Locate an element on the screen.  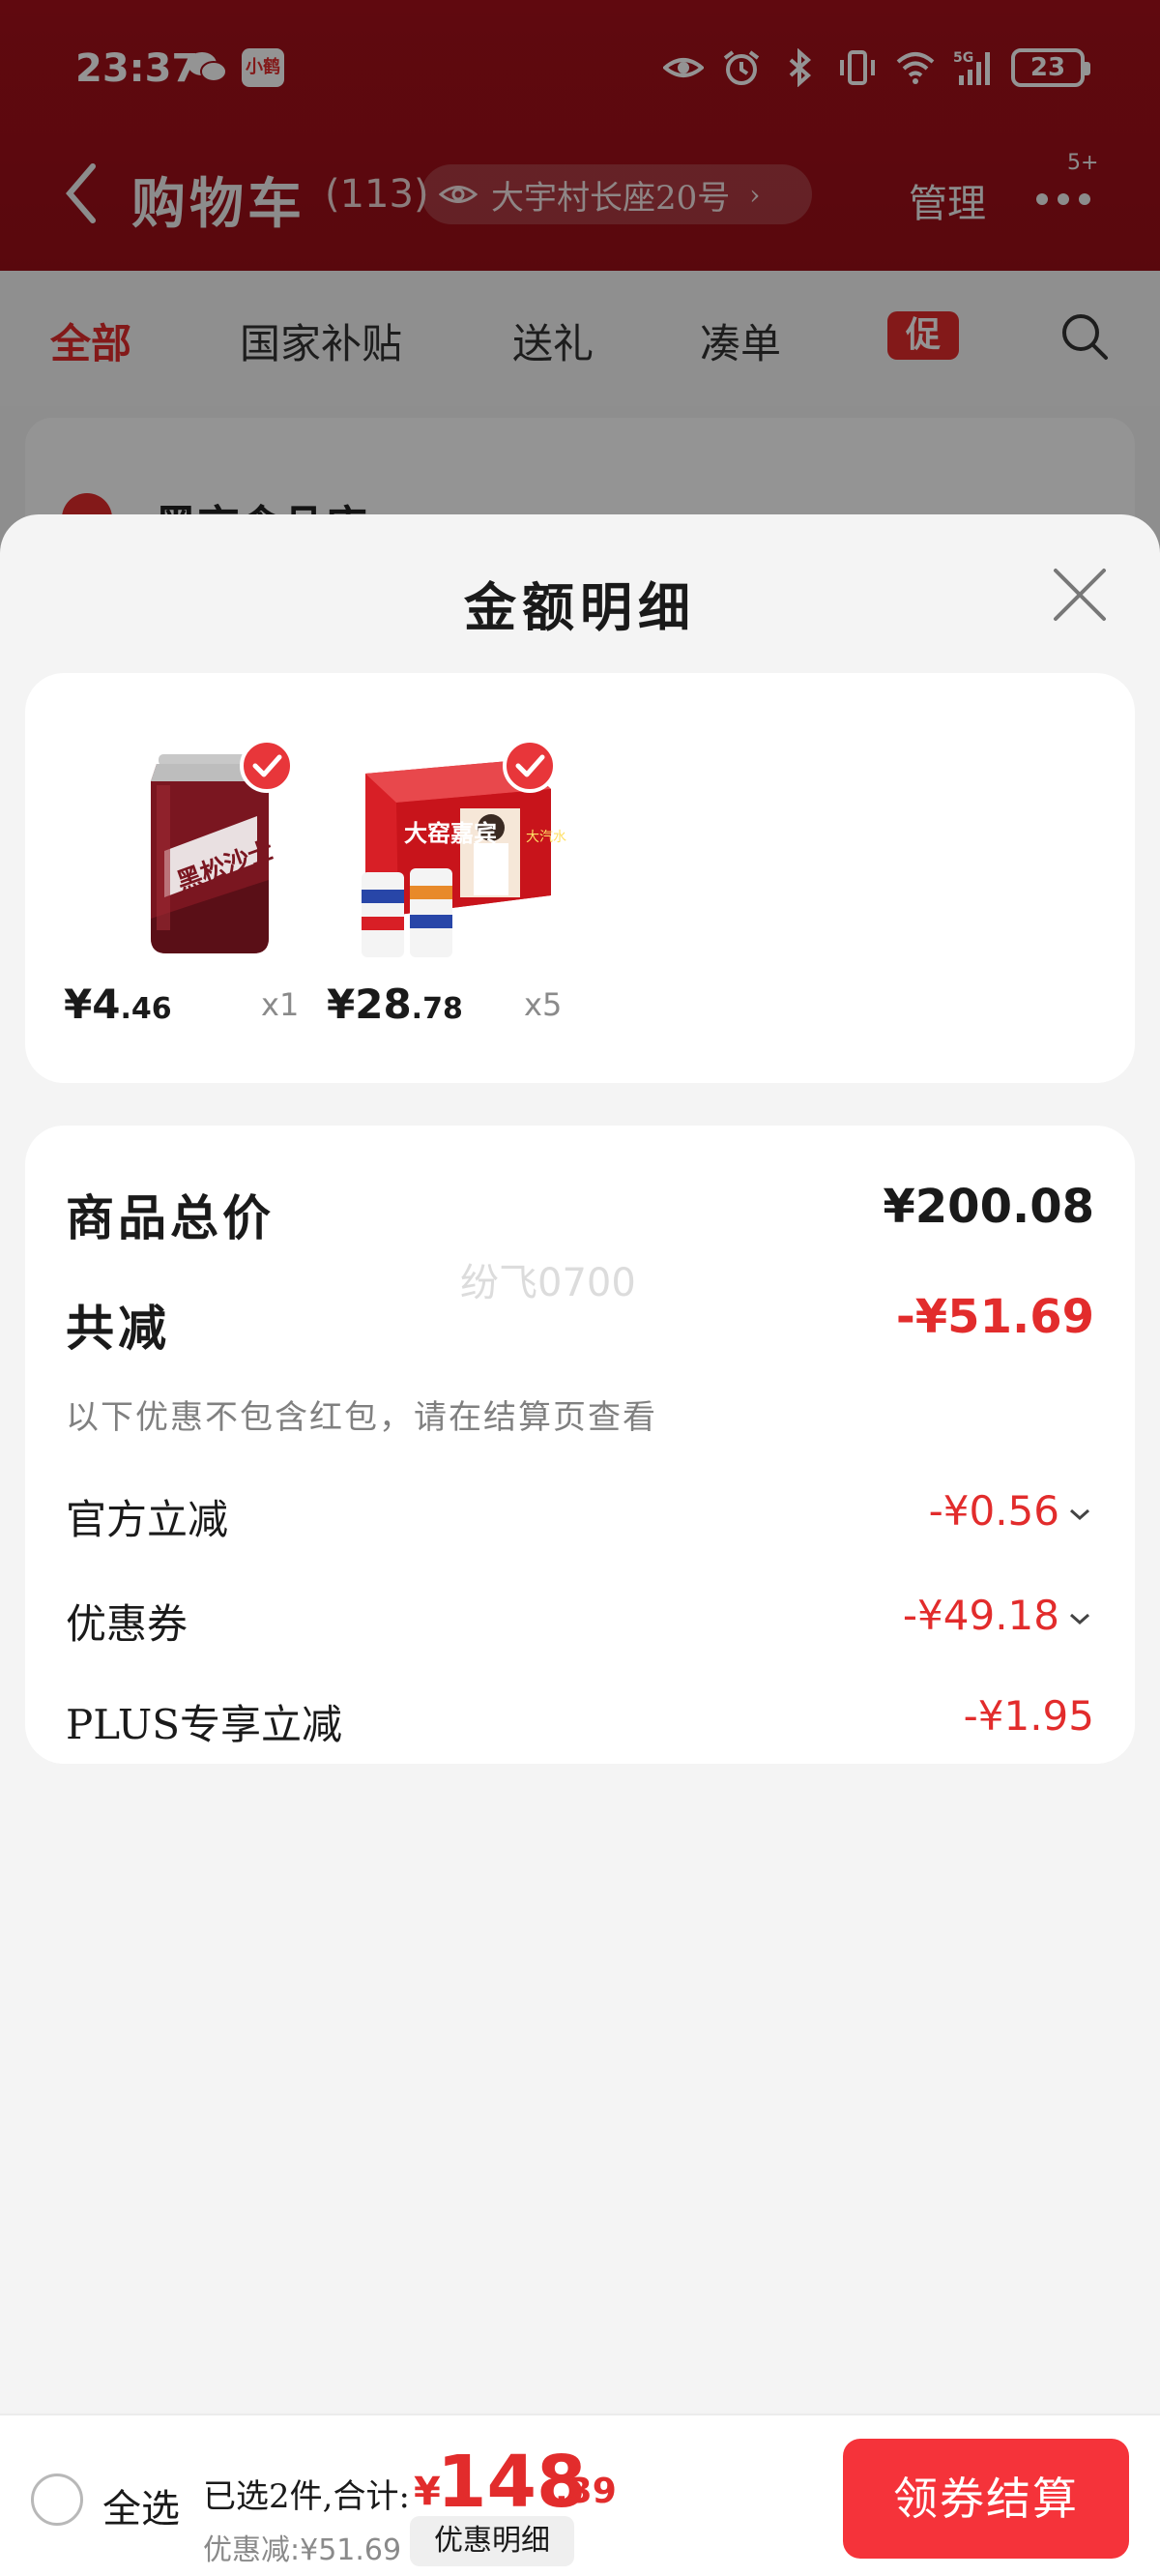
total-reduction-label: 共减 is located at coordinates (118, 1328).